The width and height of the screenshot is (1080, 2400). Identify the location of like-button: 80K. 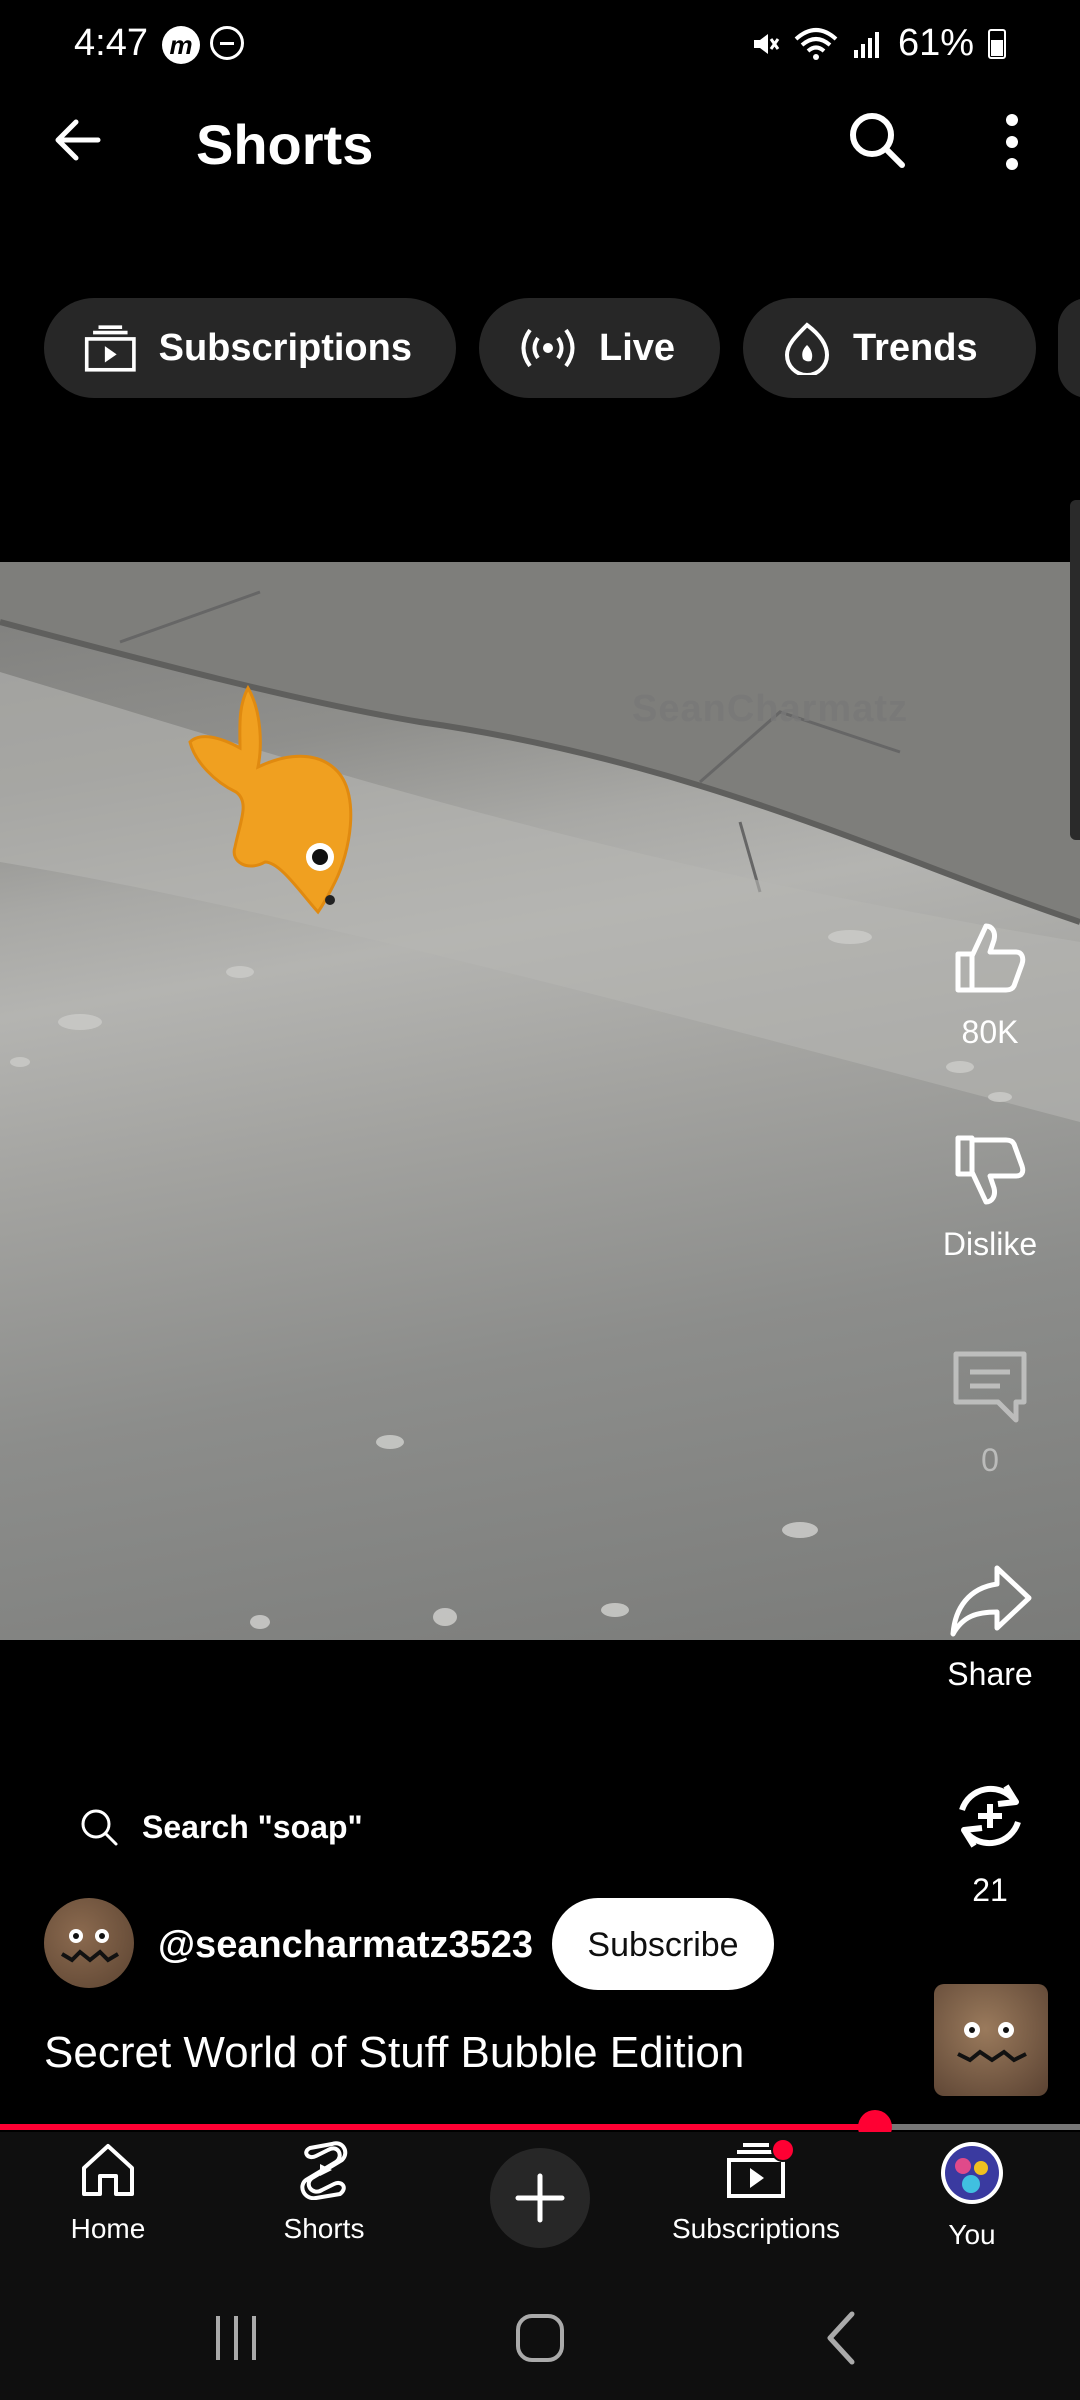
(990, 984).